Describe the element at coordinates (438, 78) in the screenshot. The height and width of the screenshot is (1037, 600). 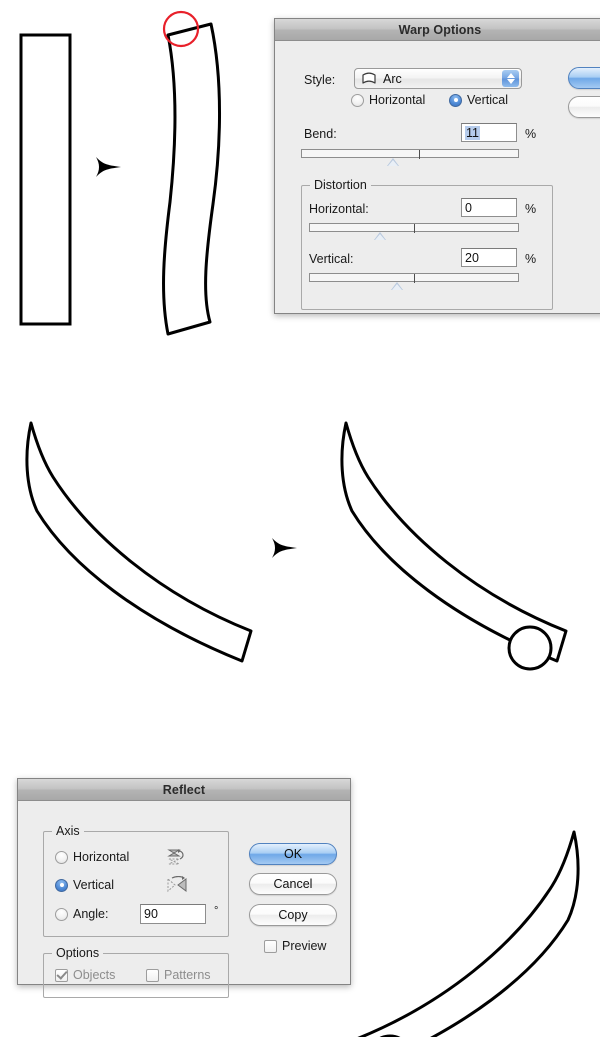
I see `style-popup-button: Arc` at that location.